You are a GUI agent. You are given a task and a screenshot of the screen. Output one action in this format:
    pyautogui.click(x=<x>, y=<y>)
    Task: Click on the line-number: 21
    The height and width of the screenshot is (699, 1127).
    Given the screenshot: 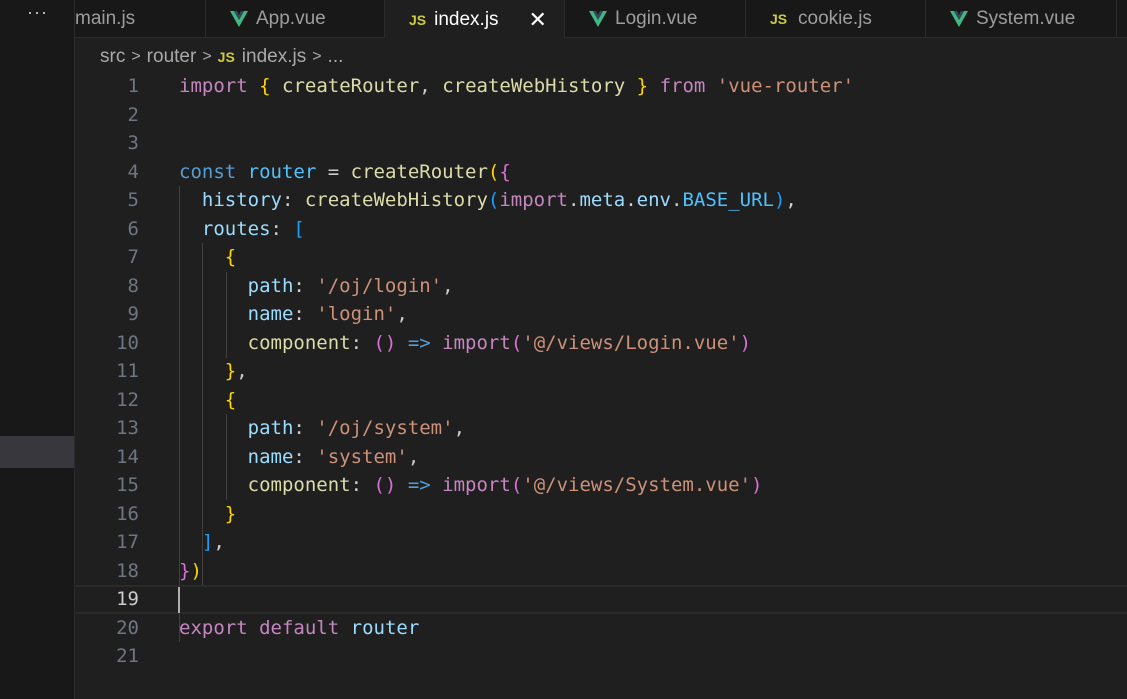 What is the action you would take?
    pyautogui.click(x=127, y=656)
    